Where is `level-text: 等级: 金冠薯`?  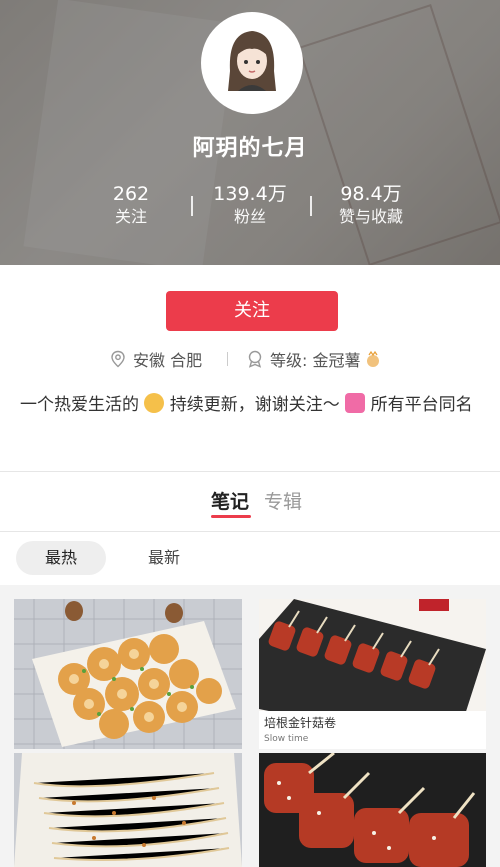 level-text: 等级: 金冠薯 is located at coordinates (315, 360).